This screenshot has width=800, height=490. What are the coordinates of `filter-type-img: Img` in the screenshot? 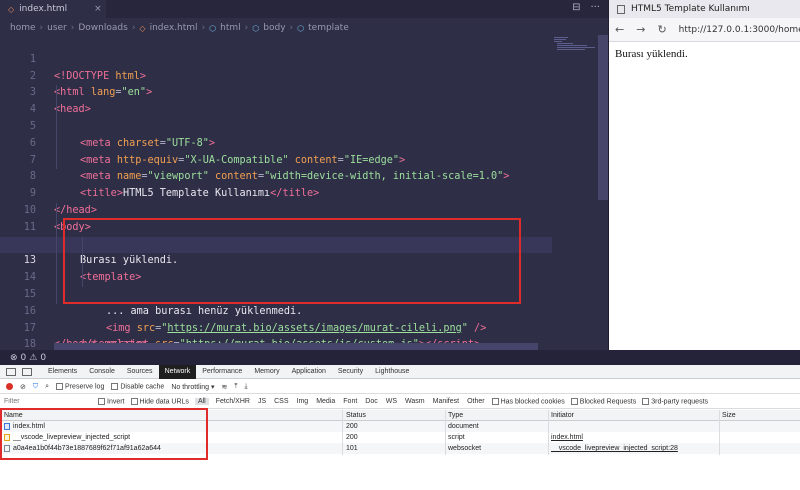 It's located at (303, 401).